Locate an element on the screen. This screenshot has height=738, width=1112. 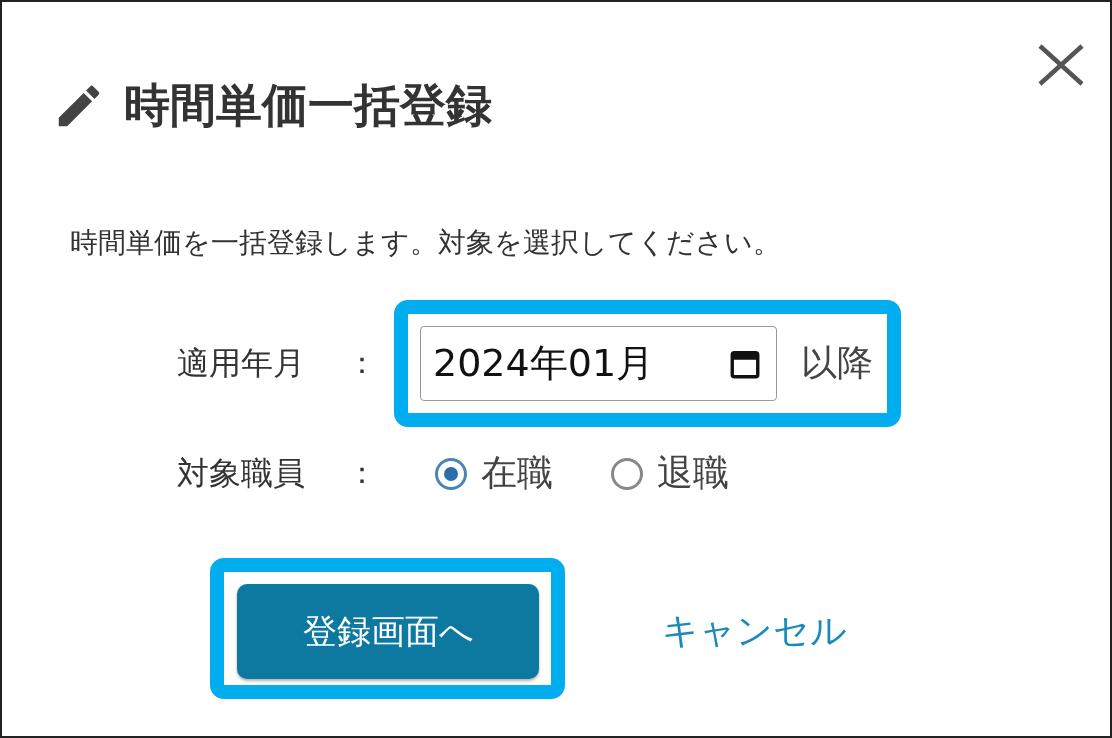
date-input: 2024年01月 is located at coordinates (598, 363).